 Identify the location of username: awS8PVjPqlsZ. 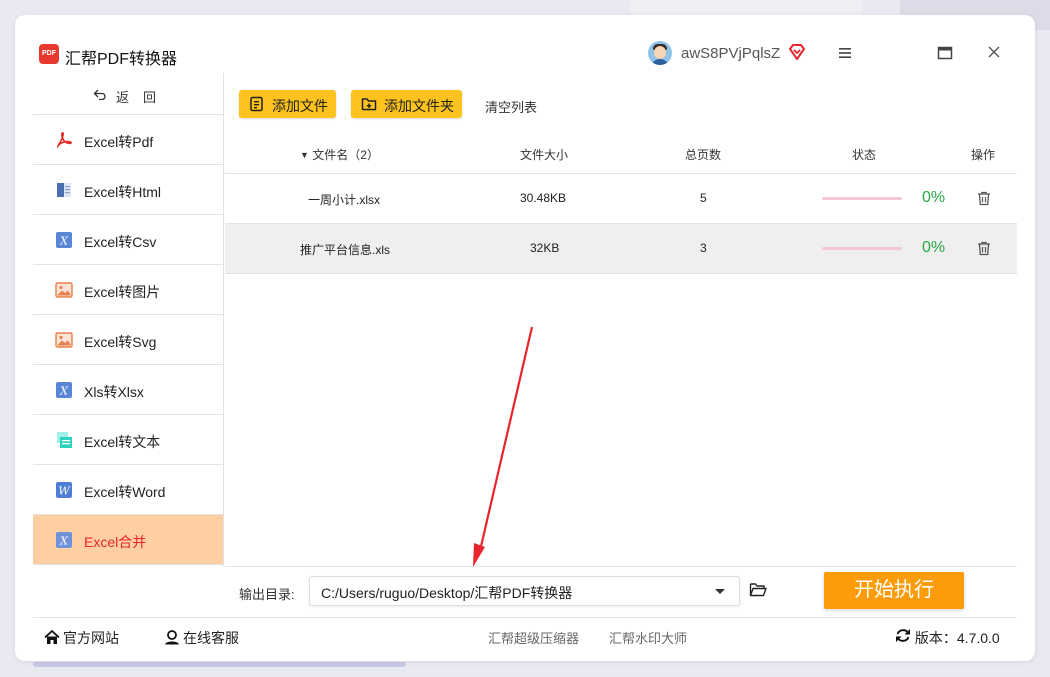
(730, 53).